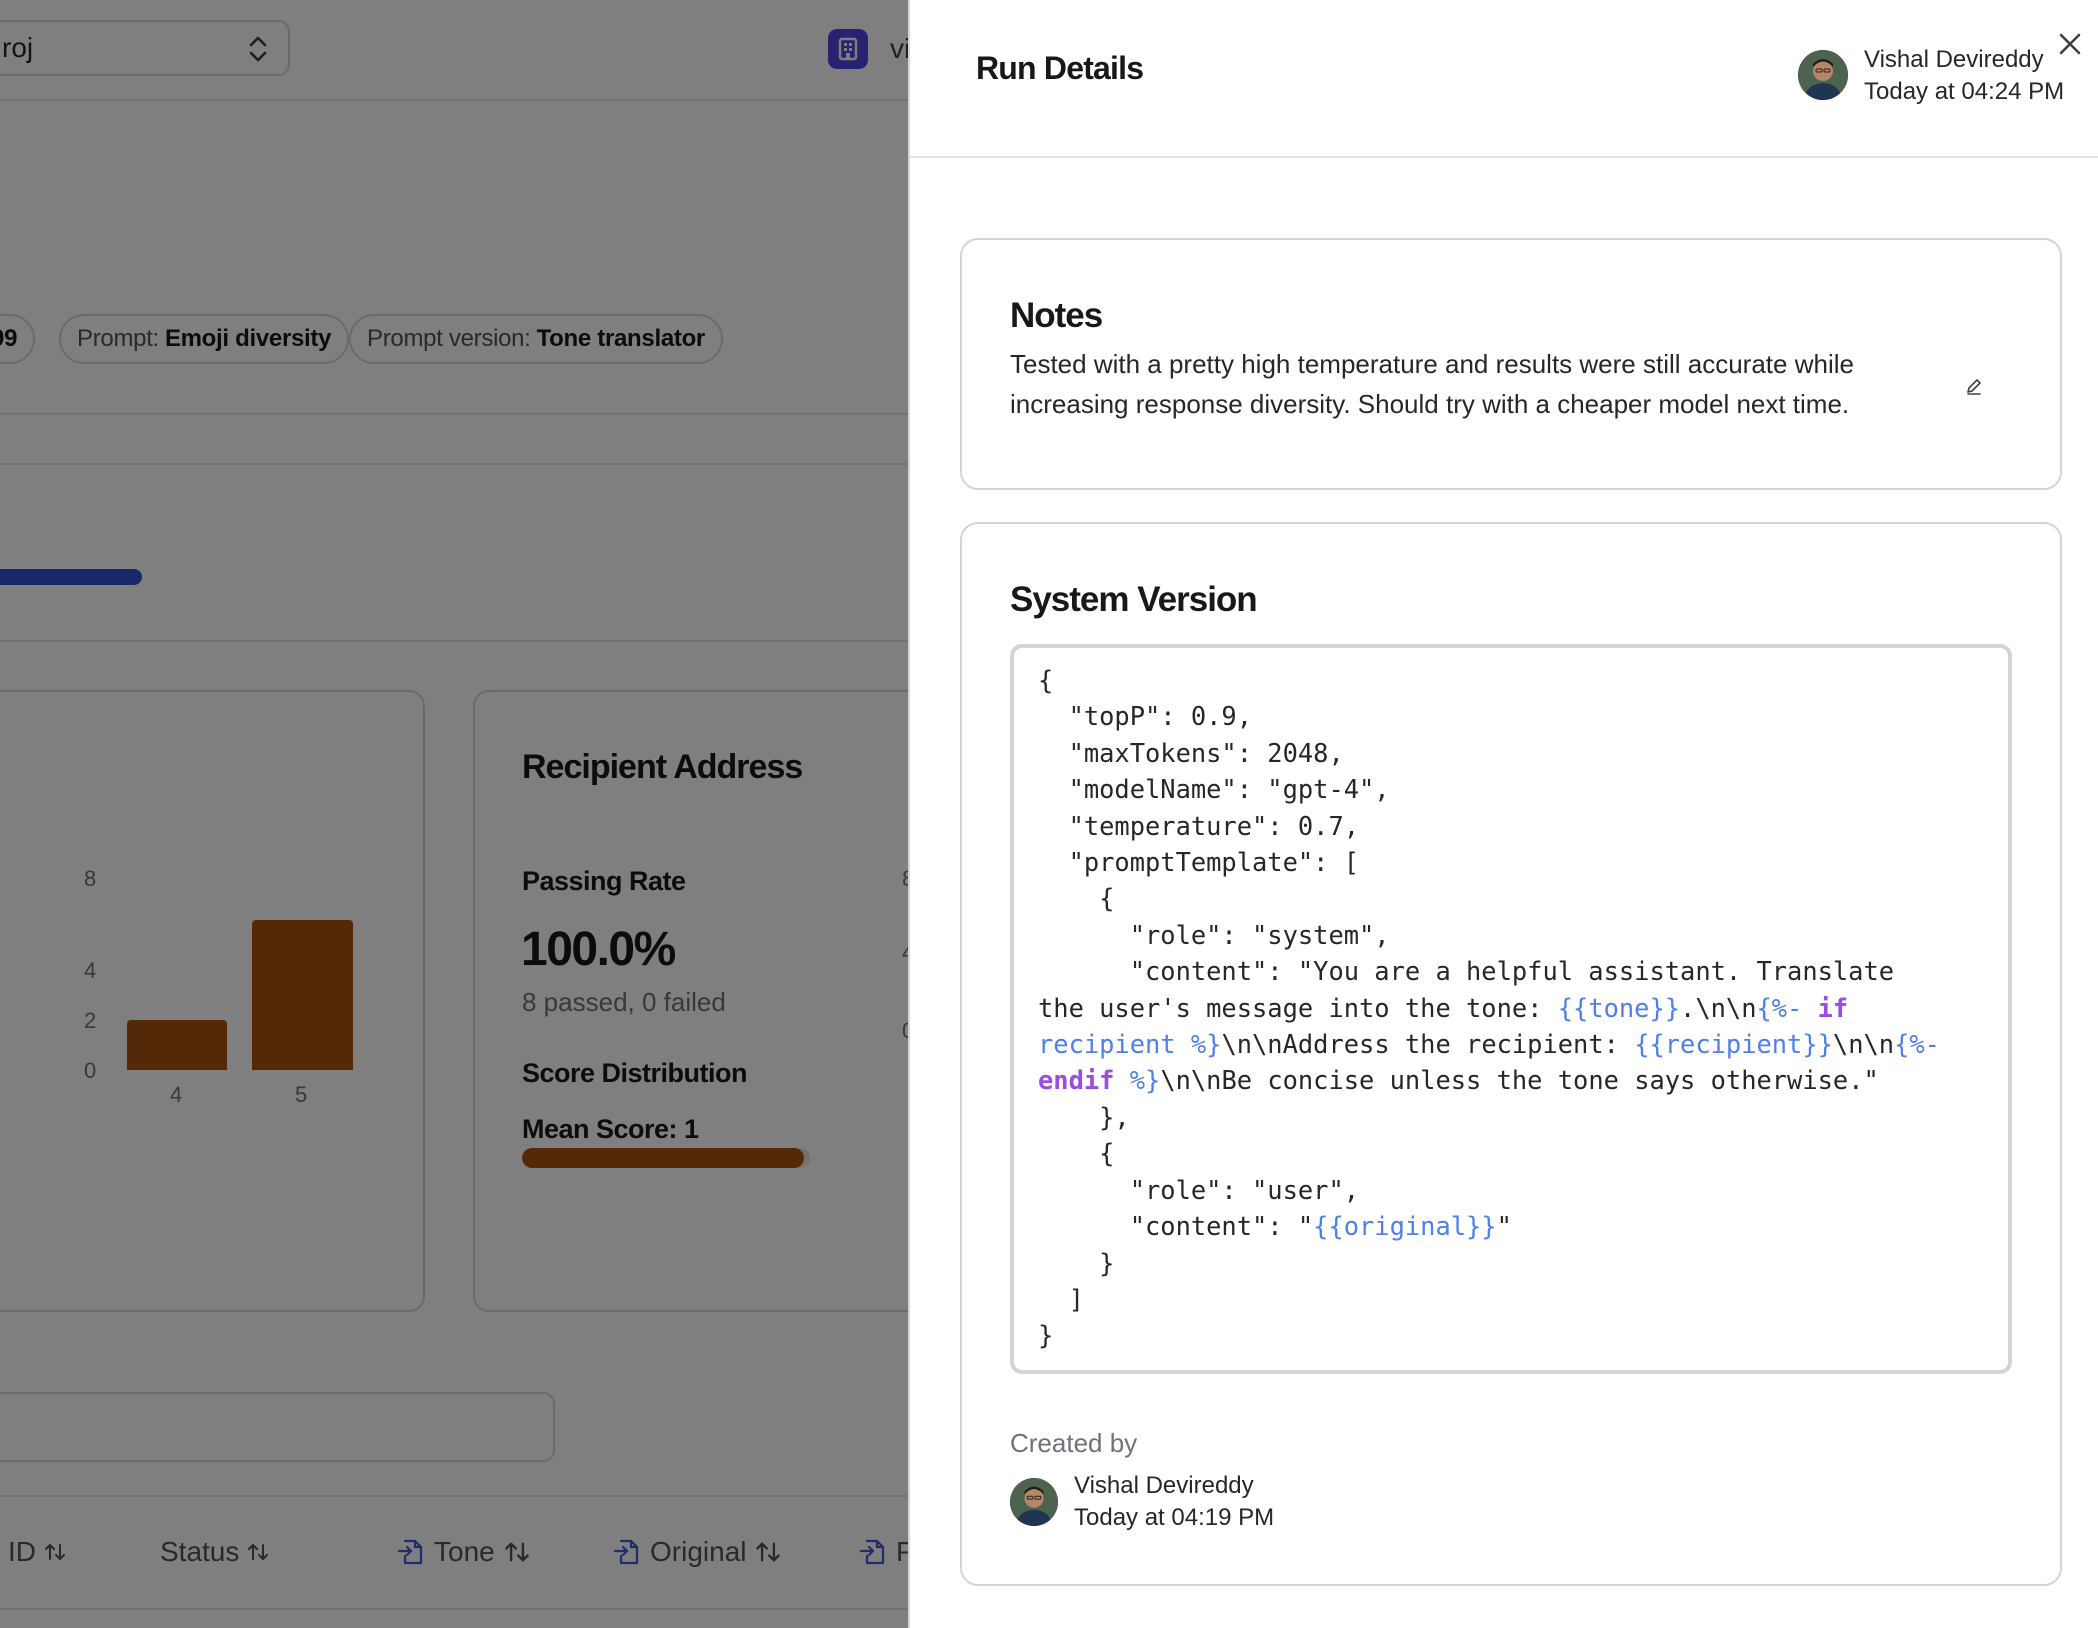  I want to click on system-version-title: System Version, so click(1134, 599).